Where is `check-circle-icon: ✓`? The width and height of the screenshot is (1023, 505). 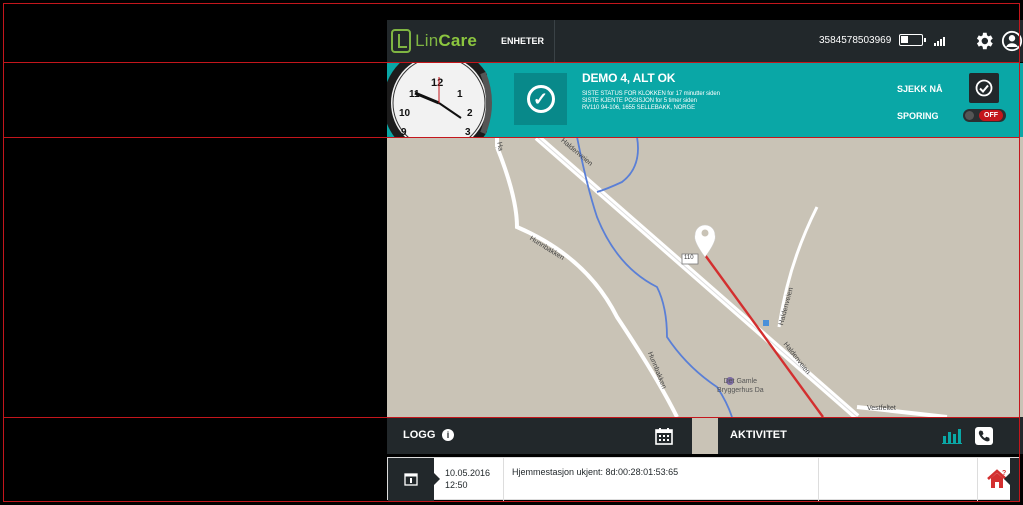
check-circle-icon: ✓ is located at coordinates (540, 99).